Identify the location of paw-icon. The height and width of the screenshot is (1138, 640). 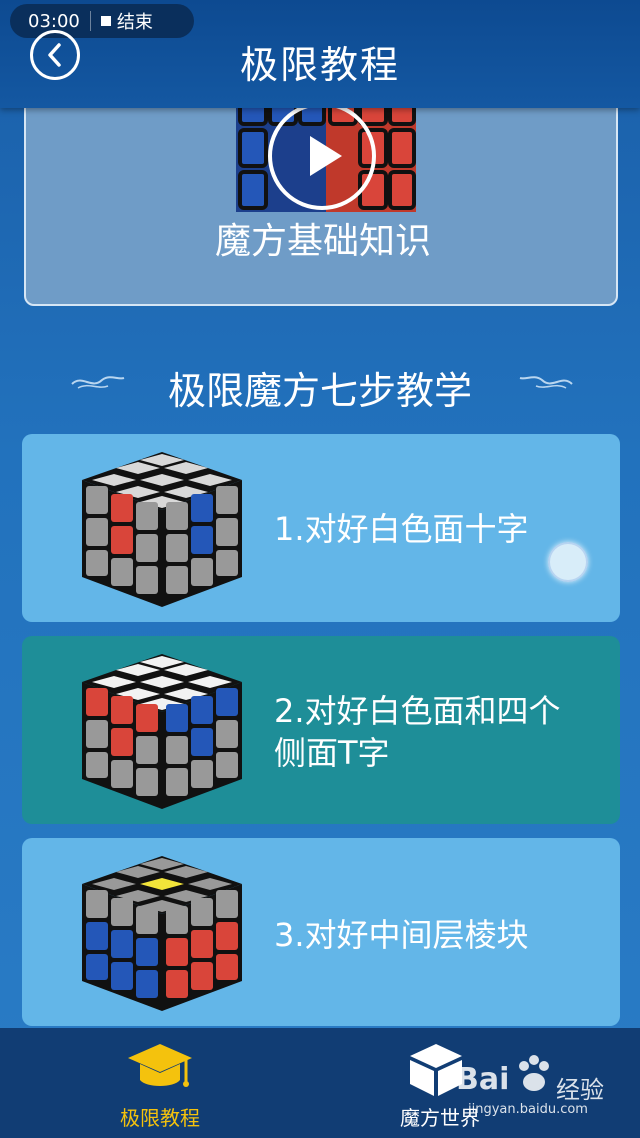
(534, 1073).